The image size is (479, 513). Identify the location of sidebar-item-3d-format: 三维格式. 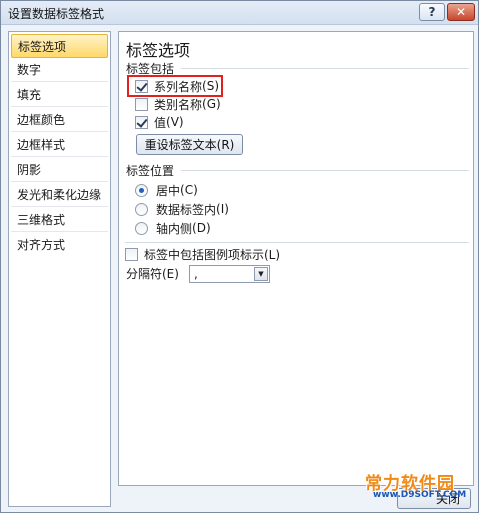
(59, 220).